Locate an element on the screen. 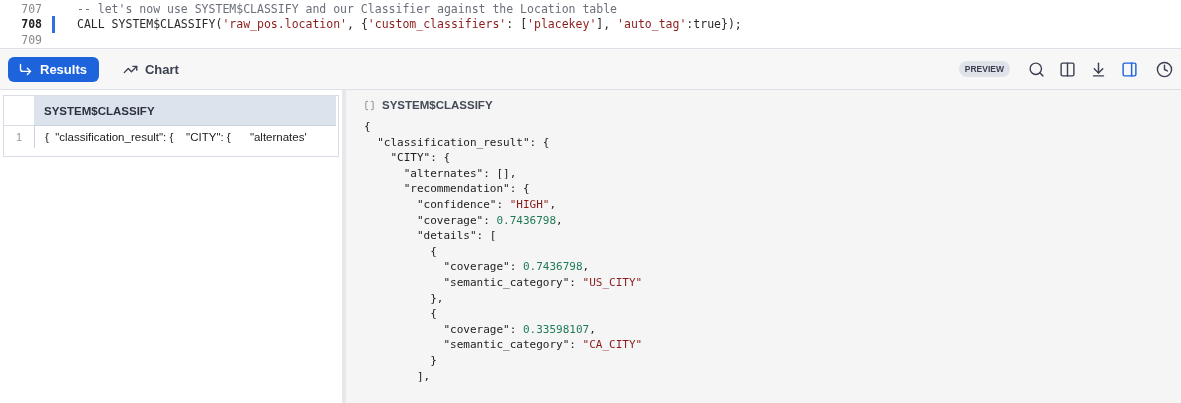  download-button is located at coordinates (1098, 69).